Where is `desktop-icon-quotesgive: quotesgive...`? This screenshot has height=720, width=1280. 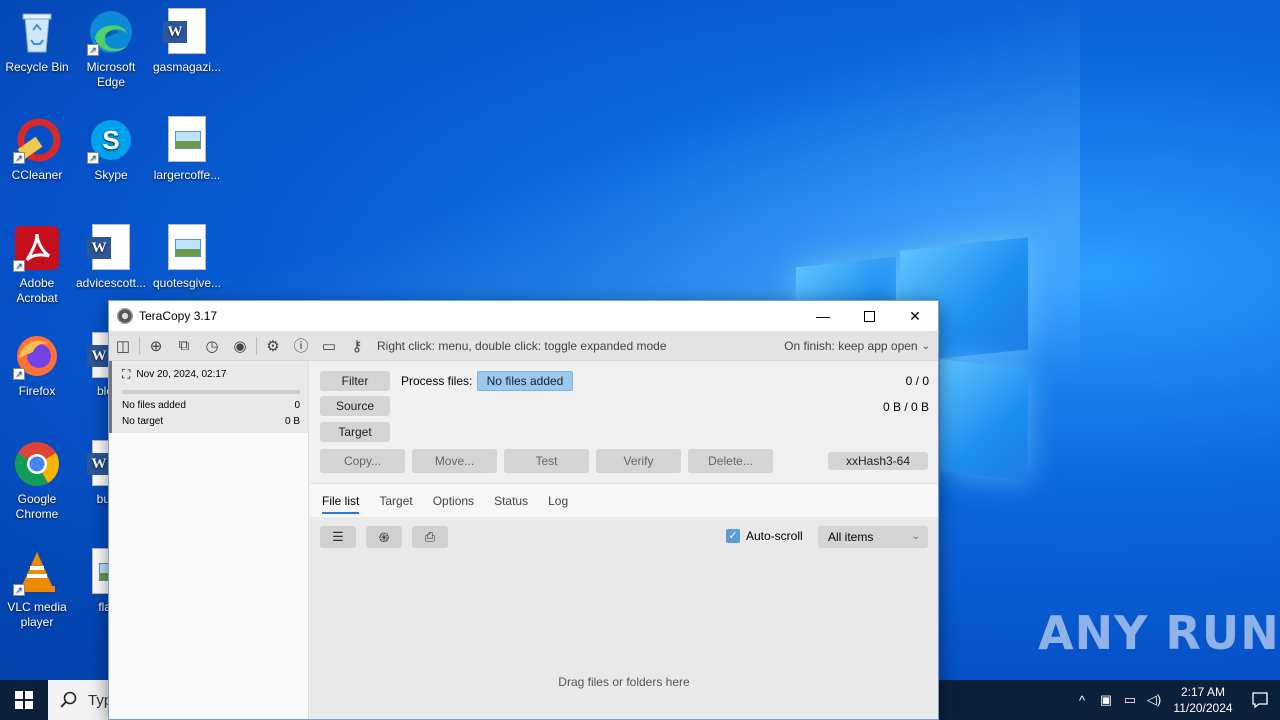
desktop-icon-quotesgive: quotesgive... is located at coordinates (187, 257).